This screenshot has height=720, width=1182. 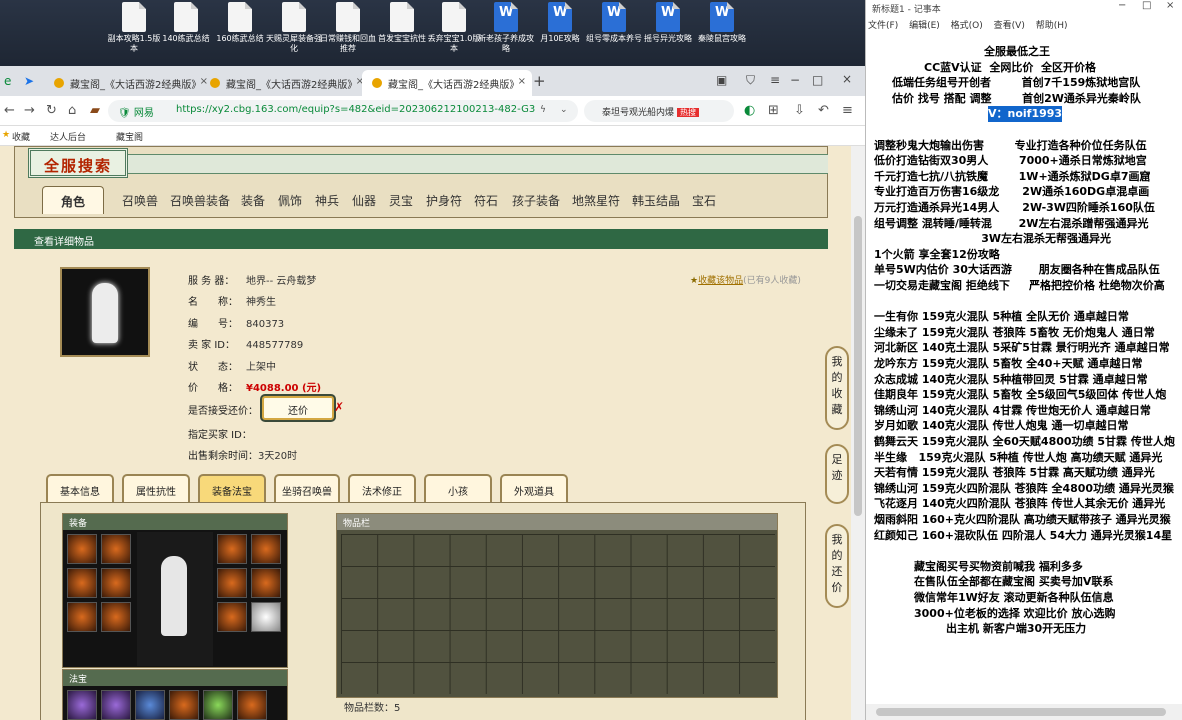 I want to click on lightning-icon: ϟ, so click(x=543, y=110).